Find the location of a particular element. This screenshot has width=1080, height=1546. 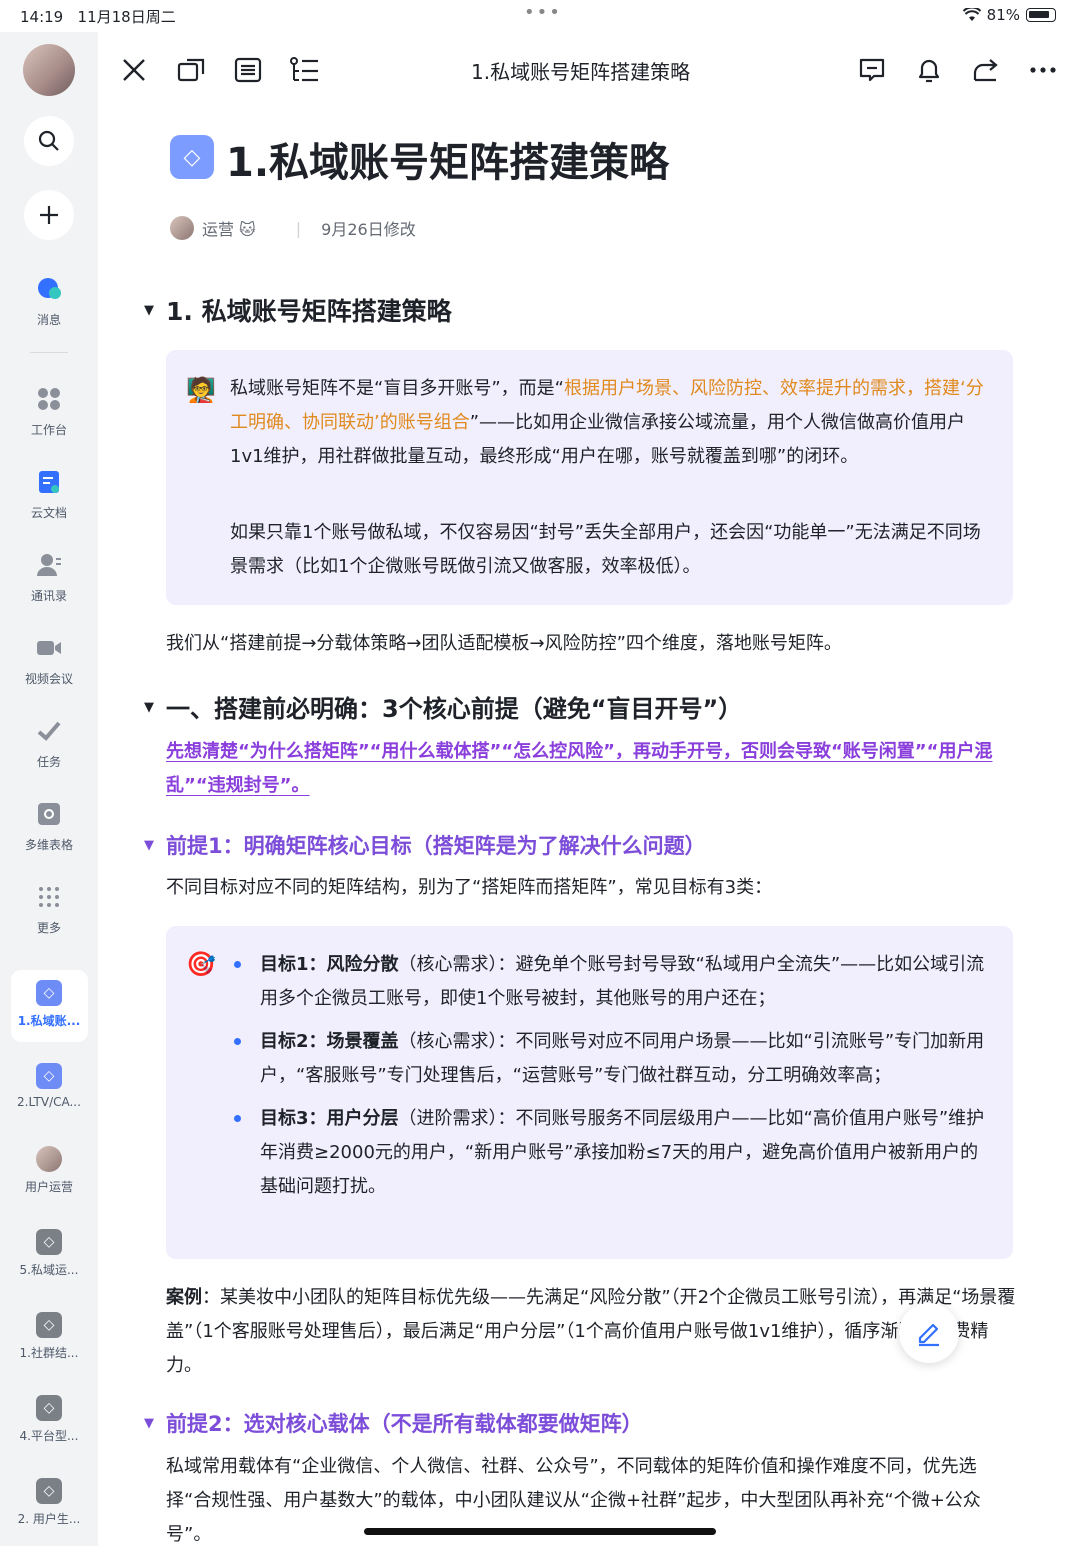

toolbar-title: 1.私域账号矩阵搭建策略 is located at coordinates (581, 72).